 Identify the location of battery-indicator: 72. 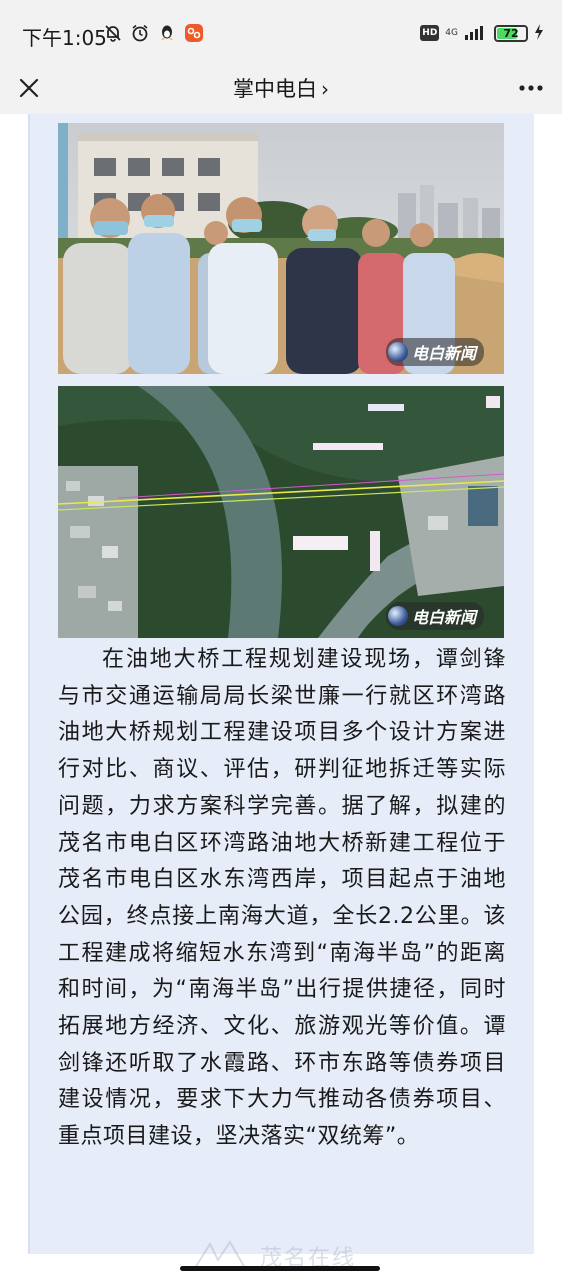
(511, 33).